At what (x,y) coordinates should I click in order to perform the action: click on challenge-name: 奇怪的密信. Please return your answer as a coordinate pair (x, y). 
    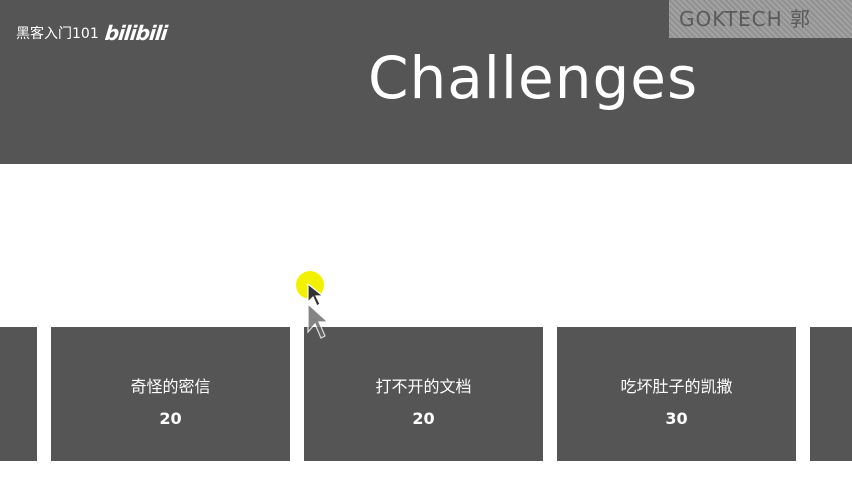
    Looking at the image, I should click on (170, 386).